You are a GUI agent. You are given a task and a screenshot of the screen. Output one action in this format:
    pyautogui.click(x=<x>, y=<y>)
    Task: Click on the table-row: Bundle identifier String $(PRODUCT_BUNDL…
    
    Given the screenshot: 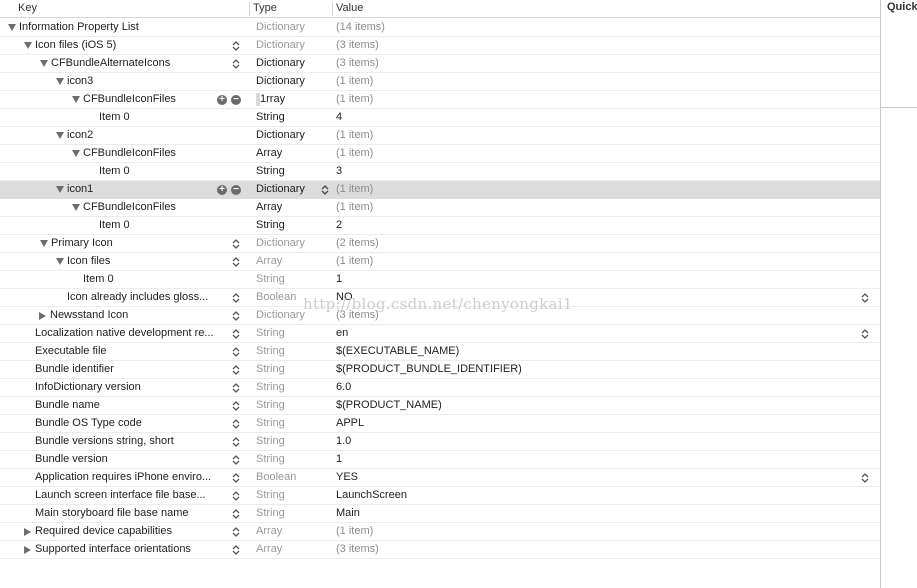 What is the action you would take?
    pyautogui.click(x=440, y=370)
    